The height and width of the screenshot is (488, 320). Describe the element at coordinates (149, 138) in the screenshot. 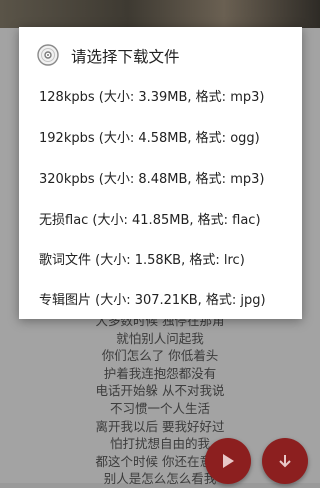

I see `option-label: 192kpbs (大小: 4.58MB, 格式: ogg)` at that location.